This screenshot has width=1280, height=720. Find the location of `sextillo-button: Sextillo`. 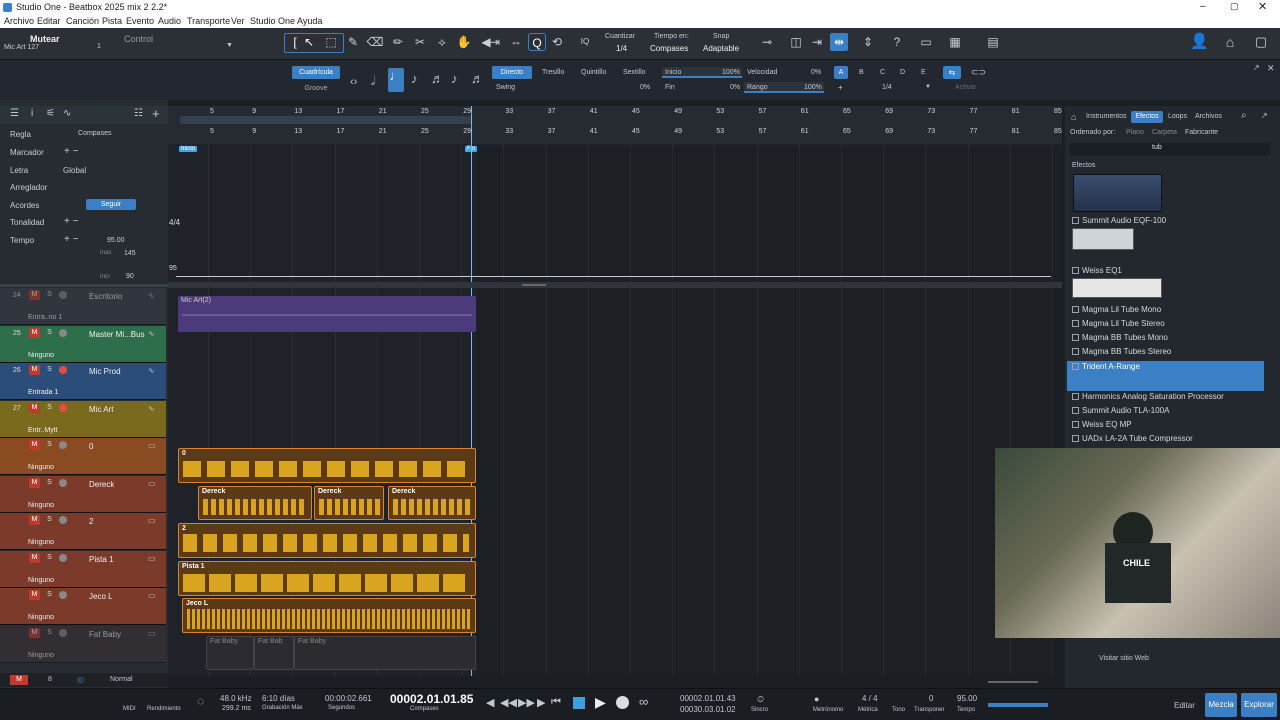

sextillo-button: Sextillo is located at coordinates (634, 72).